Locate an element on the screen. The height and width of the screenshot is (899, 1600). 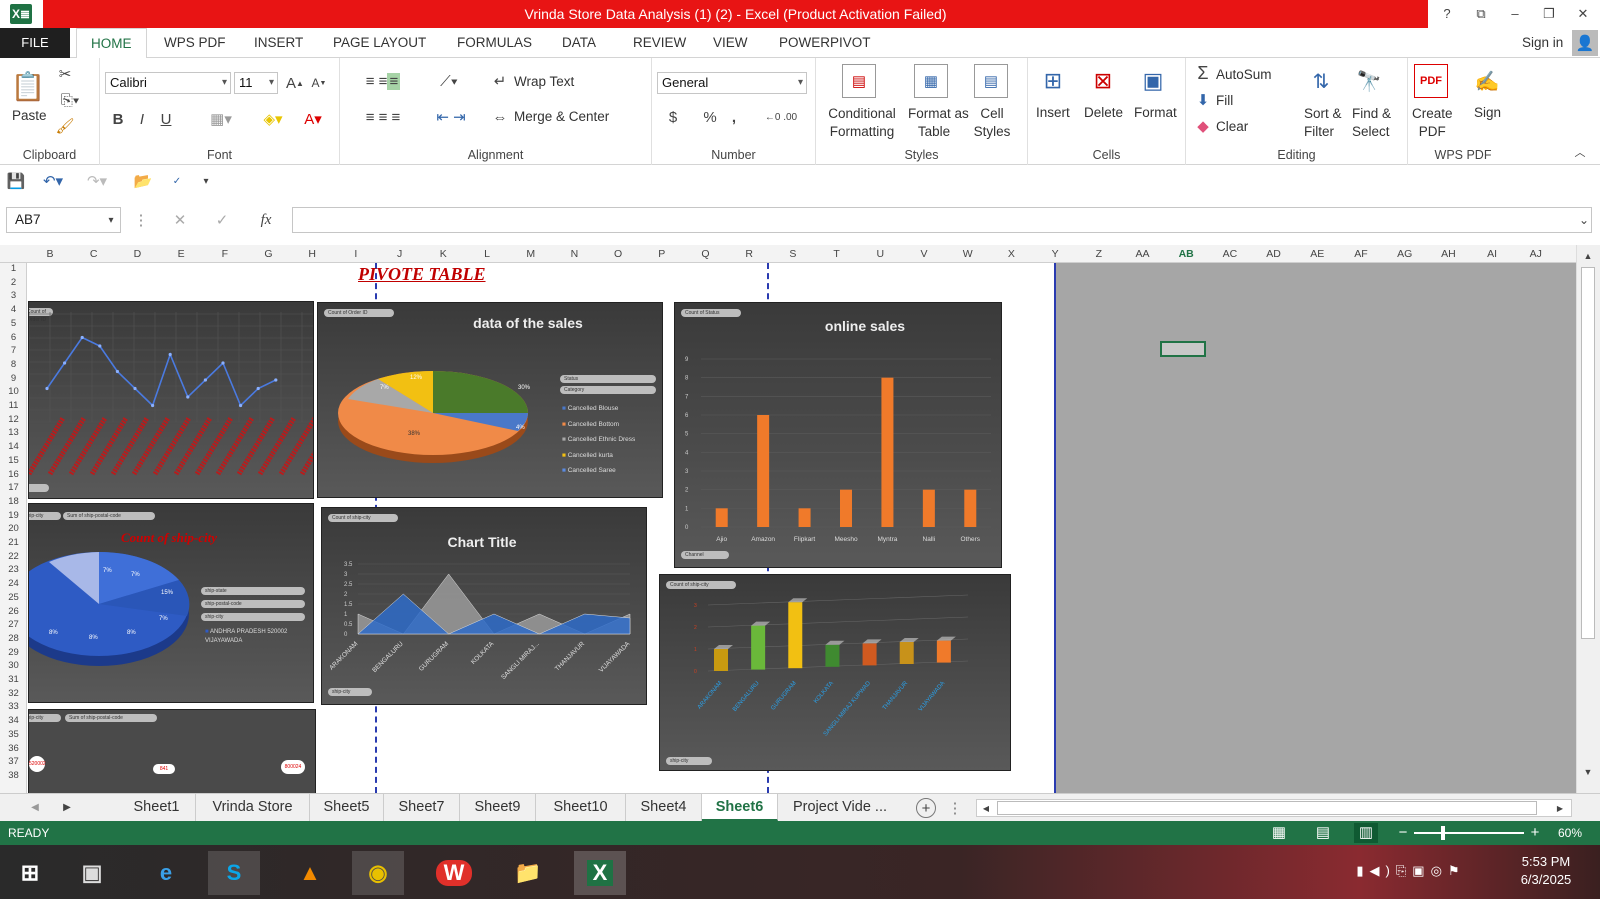
tab-view: VIEW is located at coordinates (730, 43).